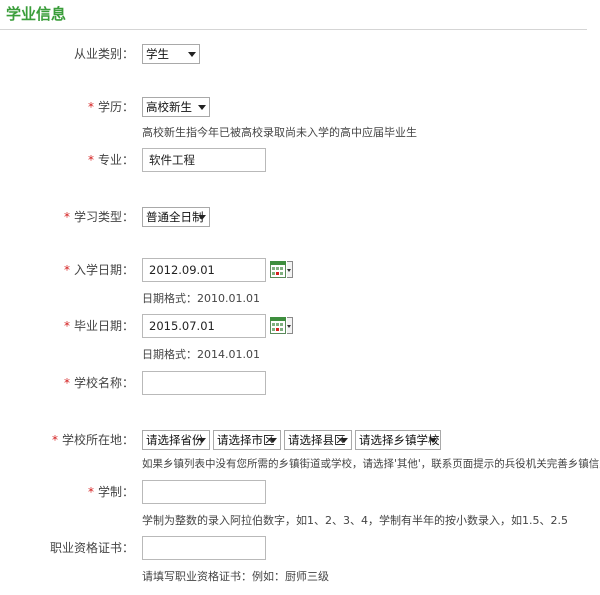 Image resolution: width=600 pixels, height=595 pixels. Describe the element at coordinates (110, 492) in the screenshot. I see `schooling-years-label: * 学制：` at that location.